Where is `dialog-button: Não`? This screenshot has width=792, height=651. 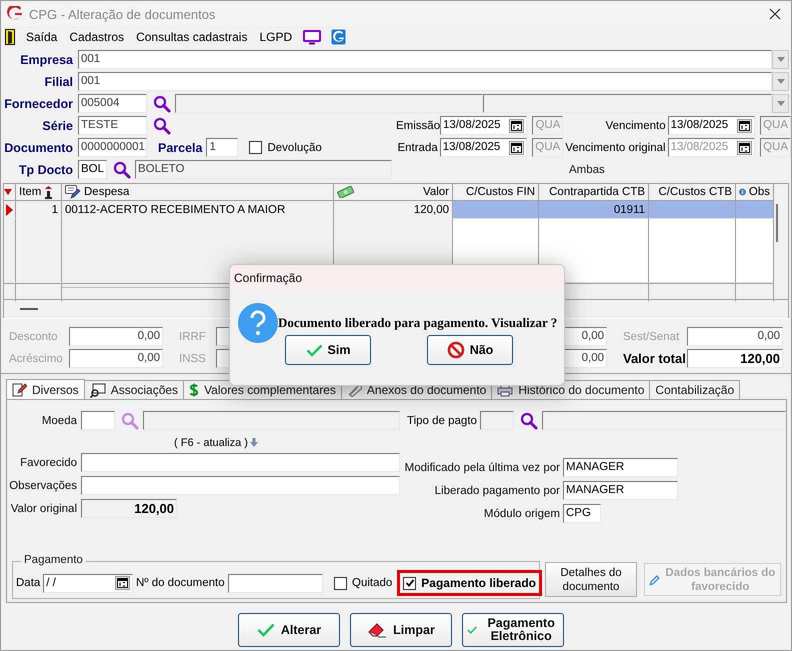
dialog-button: Não is located at coordinates (470, 350).